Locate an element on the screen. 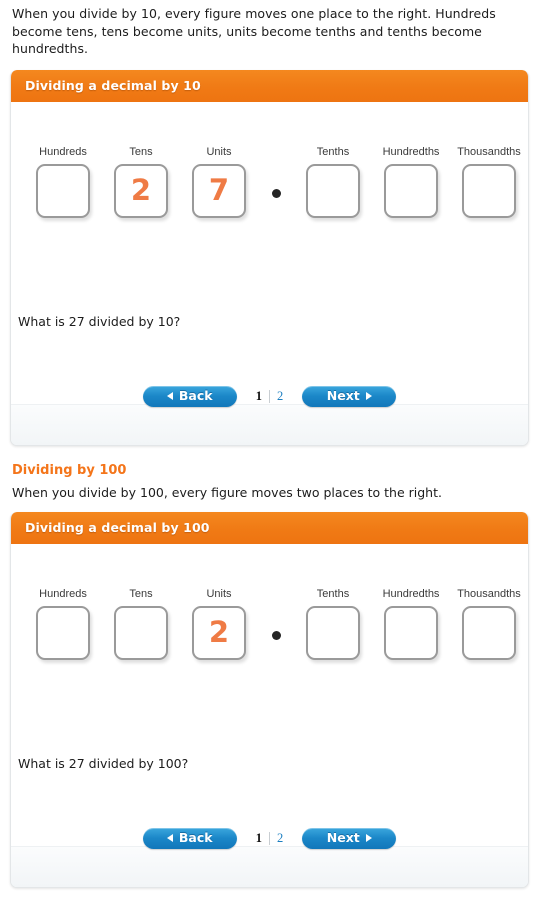 The height and width of the screenshot is (922, 541). widget-title: Dividing a decimal by 10 is located at coordinates (113, 85).